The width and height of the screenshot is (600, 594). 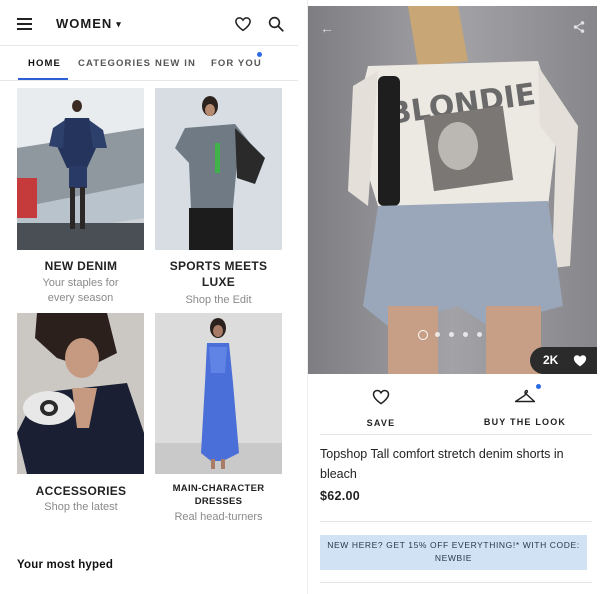 I want to click on tab-new-in: NEW IN, so click(x=175, y=63).